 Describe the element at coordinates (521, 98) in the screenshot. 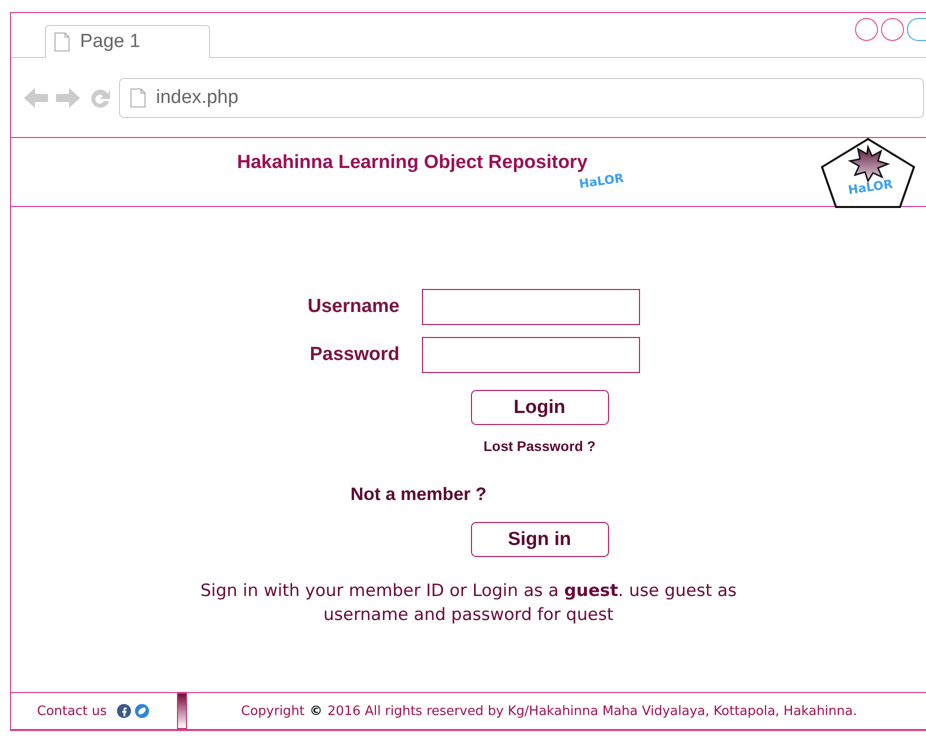

I see `address-bar: index.php` at that location.